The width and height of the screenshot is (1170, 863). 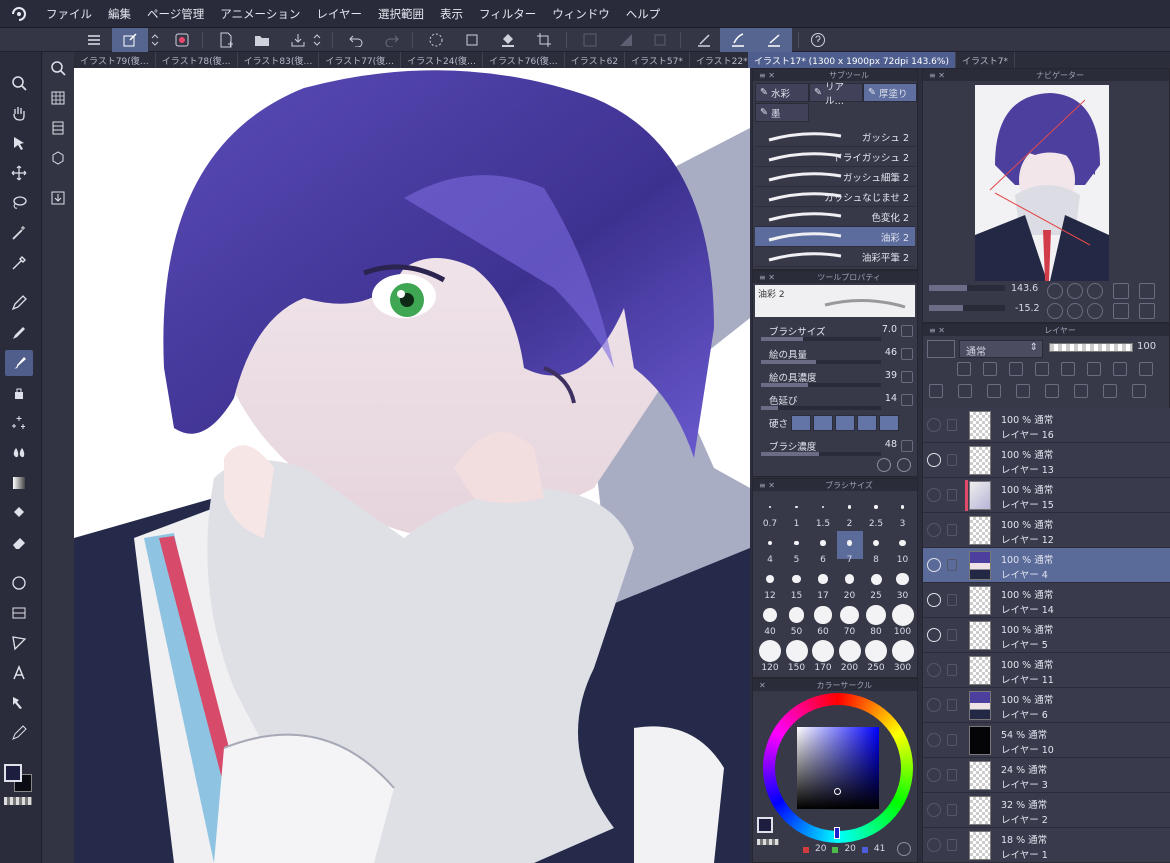 I want to click on layer-row: 24 % 通常 レイヤー 3, so click(x=1046, y=775).